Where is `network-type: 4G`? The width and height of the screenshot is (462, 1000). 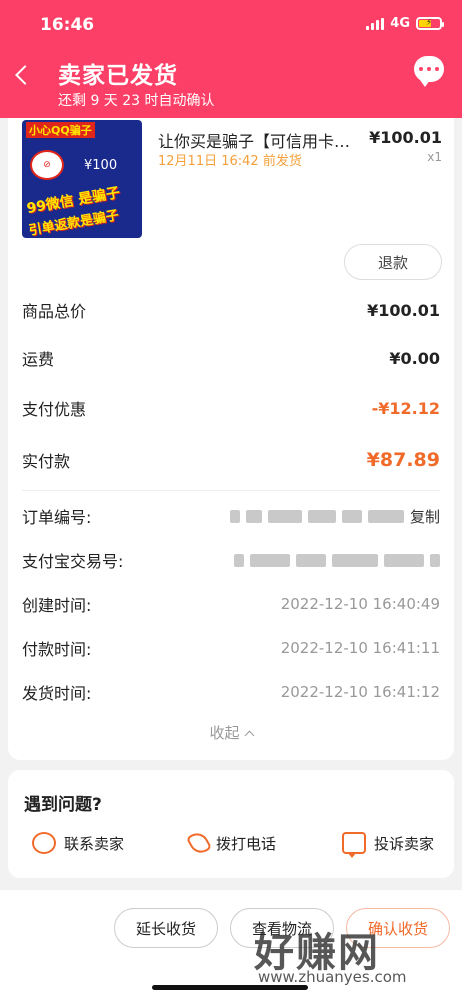
network-type: 4G is located at coordinates (400, 23).